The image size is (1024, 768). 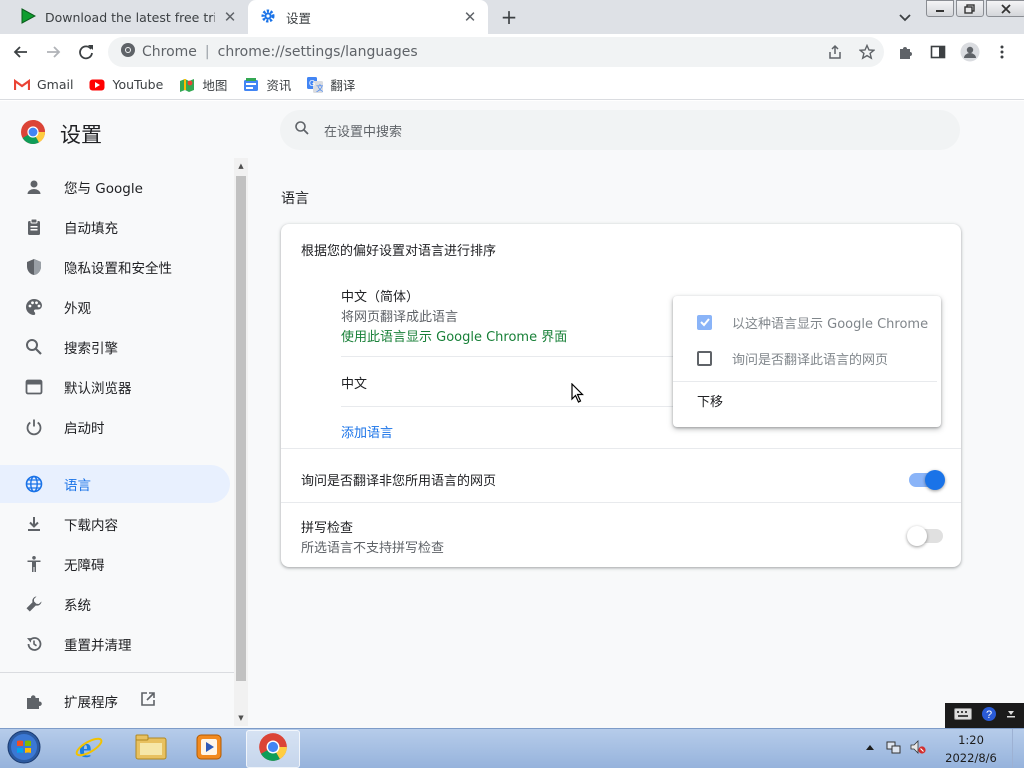 What do you see at coordinates (578, 393) in the screenshot?
I see `mouse-cursor-icon` at bounding box center [578, 393].